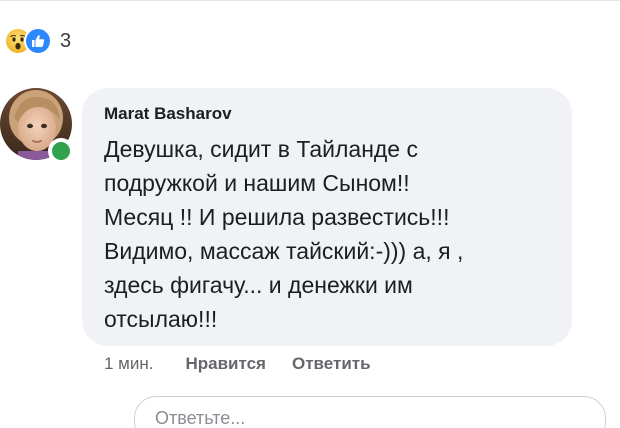 The width and height of the screenshot is (620, 428). Describe the element at coordinates (310, 0) in the screenshot. I see `divider` at that location.